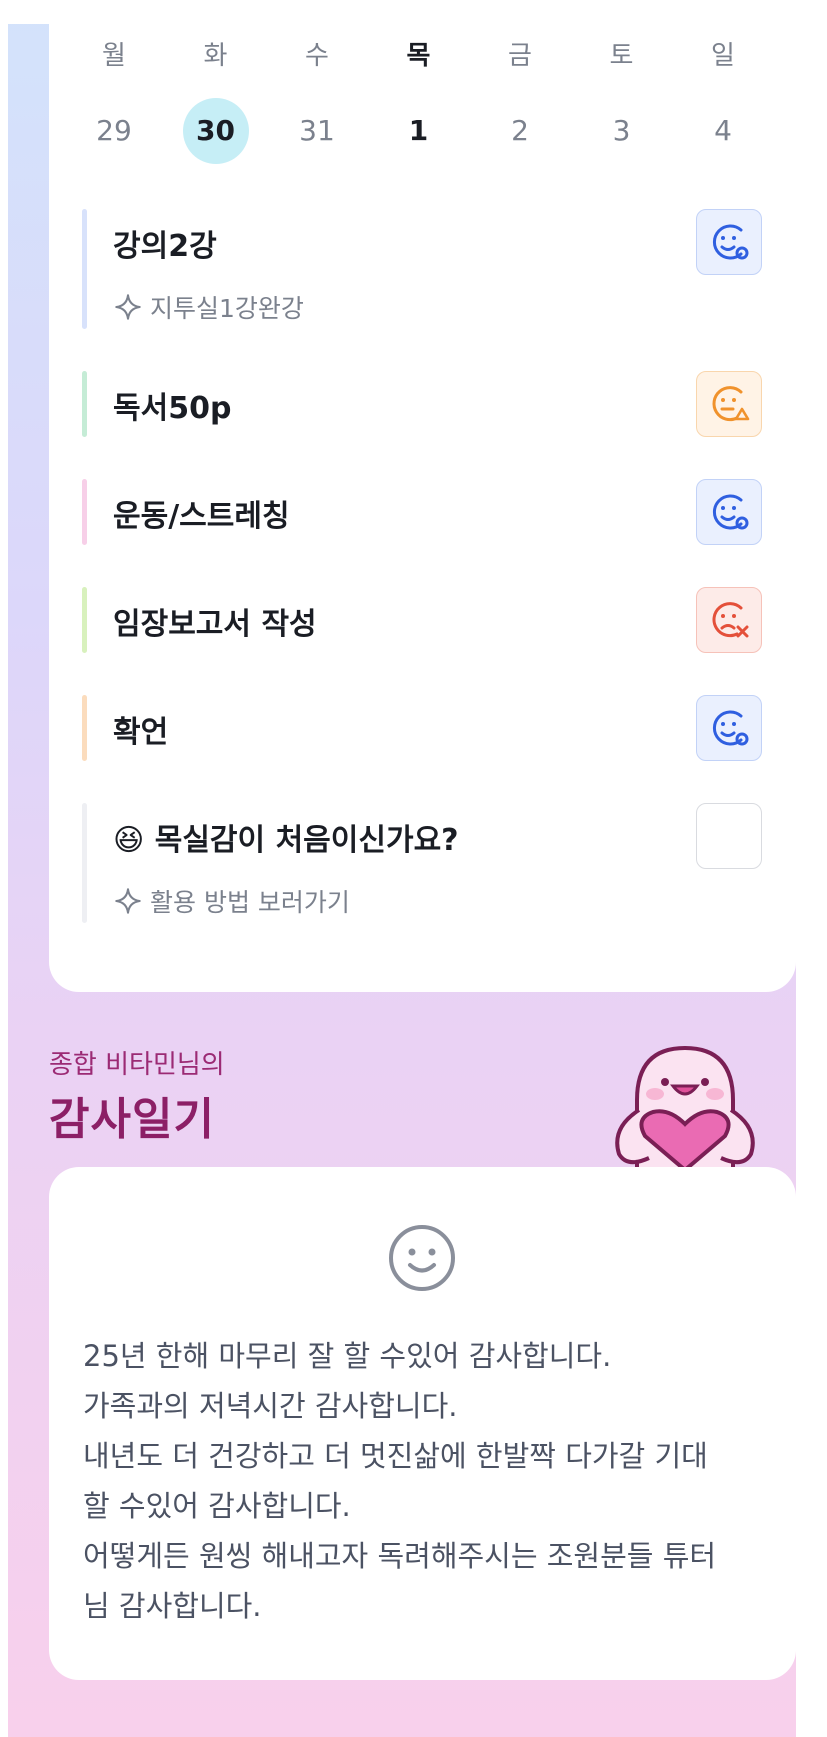 The height and width of the screenshot is (1737, 827). Describe the element at coordinates (215, 56) in the screenshot. I see `weekday-label: 화` at that location.